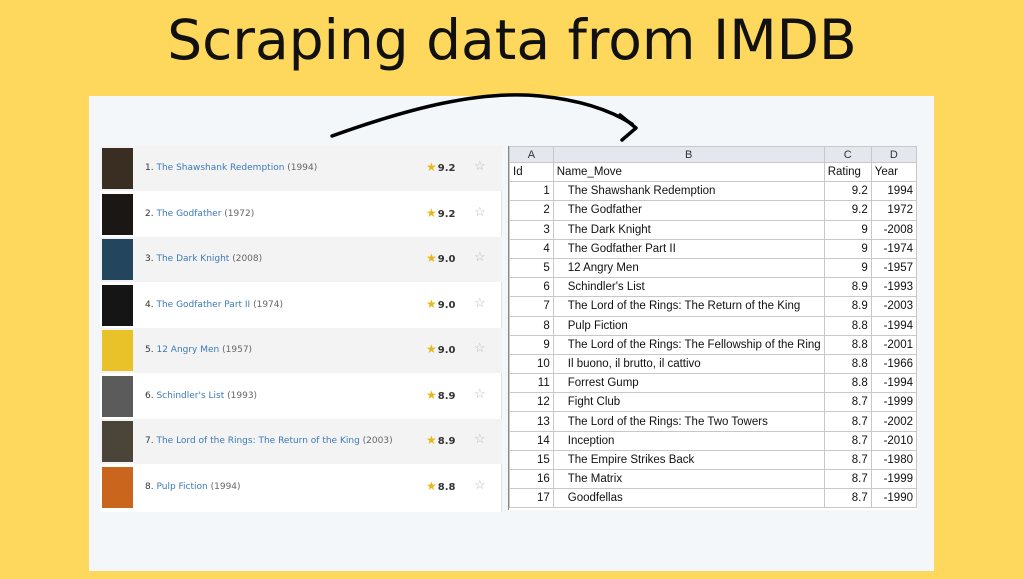 Image resolution: width=1024 pixels, height=579 pixels. What do you see at coordinates (688, 460) in the screenshot?
I see `cell-name: The Empire Strikes Back` at bounding box center [688, 460].